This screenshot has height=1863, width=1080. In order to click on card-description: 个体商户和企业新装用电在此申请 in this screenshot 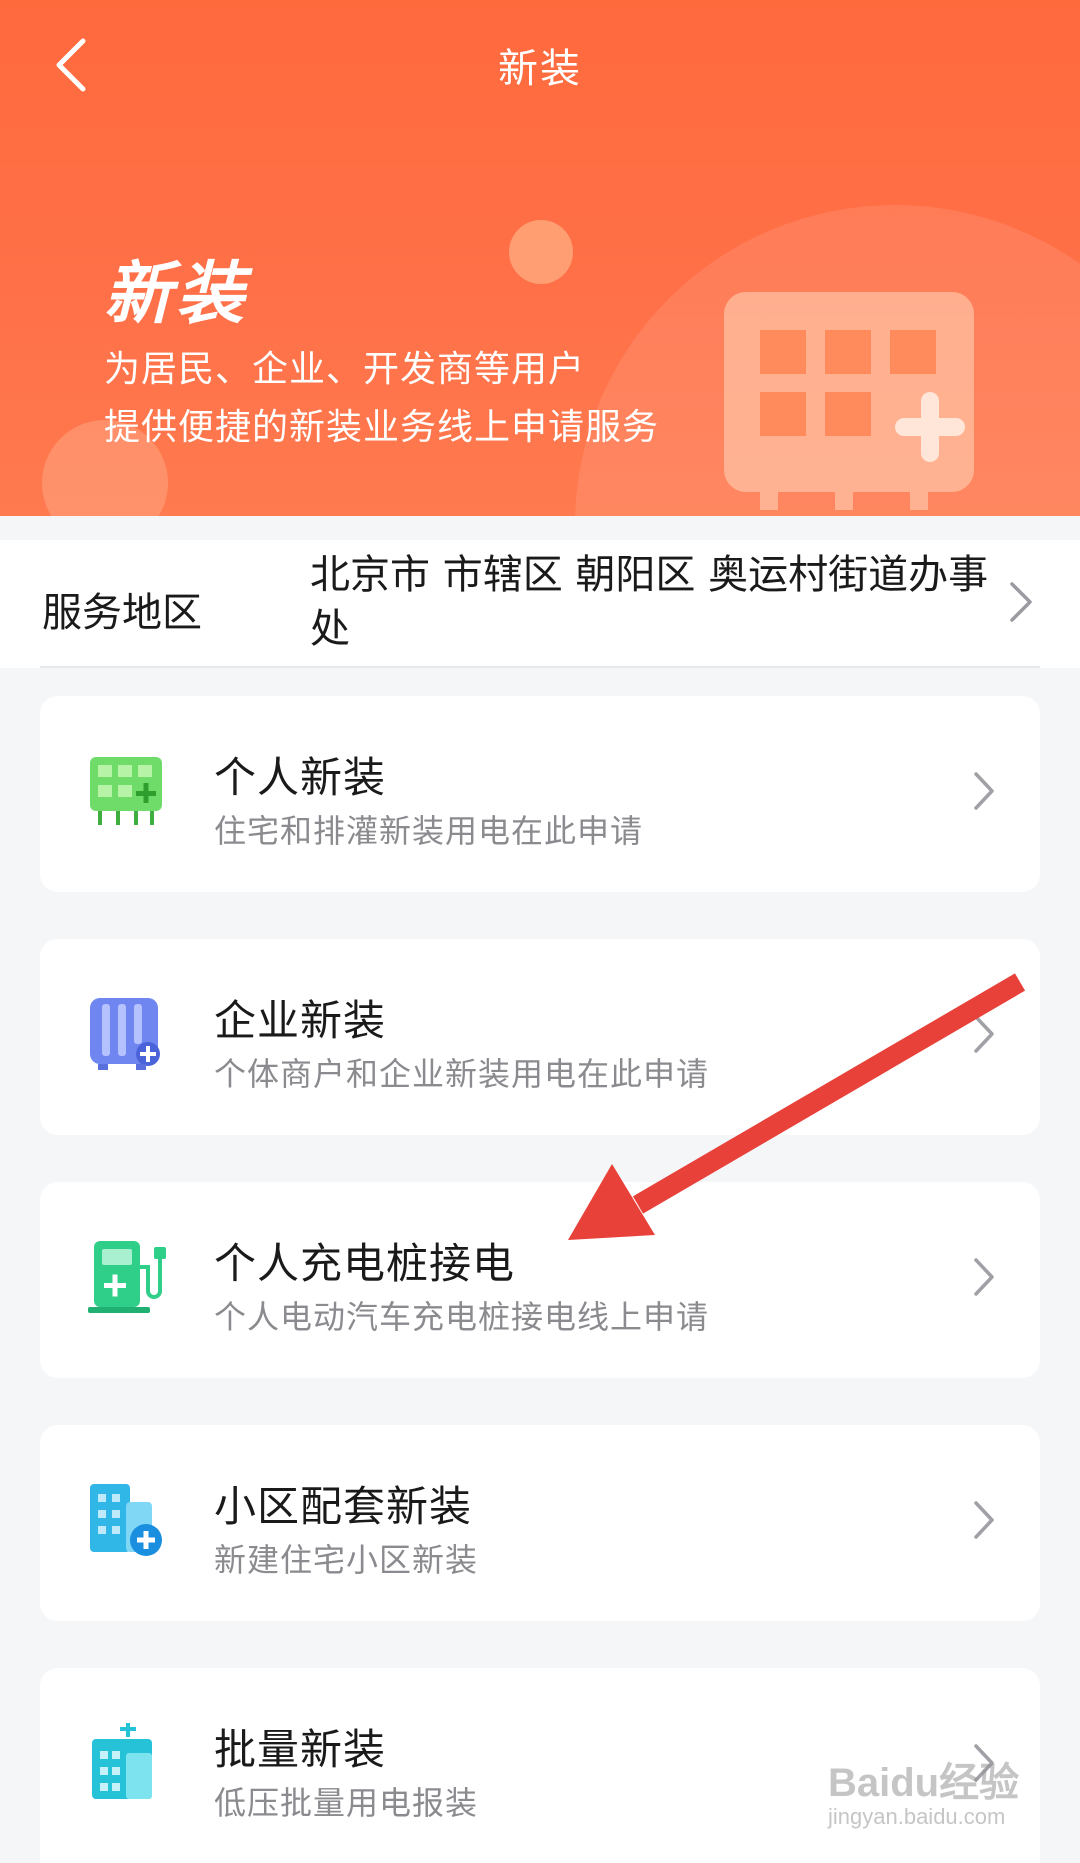, I will do `click(462, 1074)`.